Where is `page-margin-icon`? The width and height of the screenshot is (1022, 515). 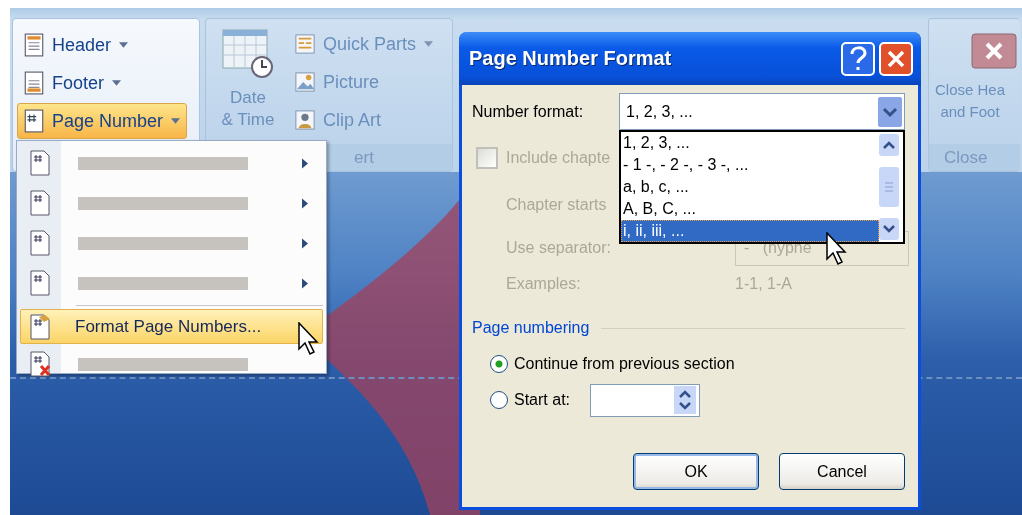
page-margin-icon is located at coordinates (40, 243).